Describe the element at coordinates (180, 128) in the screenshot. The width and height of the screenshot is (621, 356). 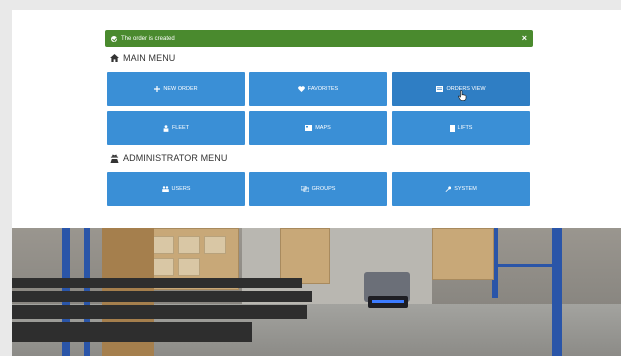
I see `fleet-label: FLEET` at that location.